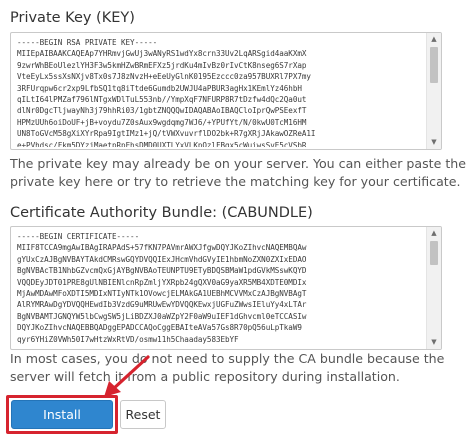  What do you see at coordinates (433, 91) in the screenshot?
I see `private-key-scrollbar: ▲ ▼` at bounding box center [433, 91].